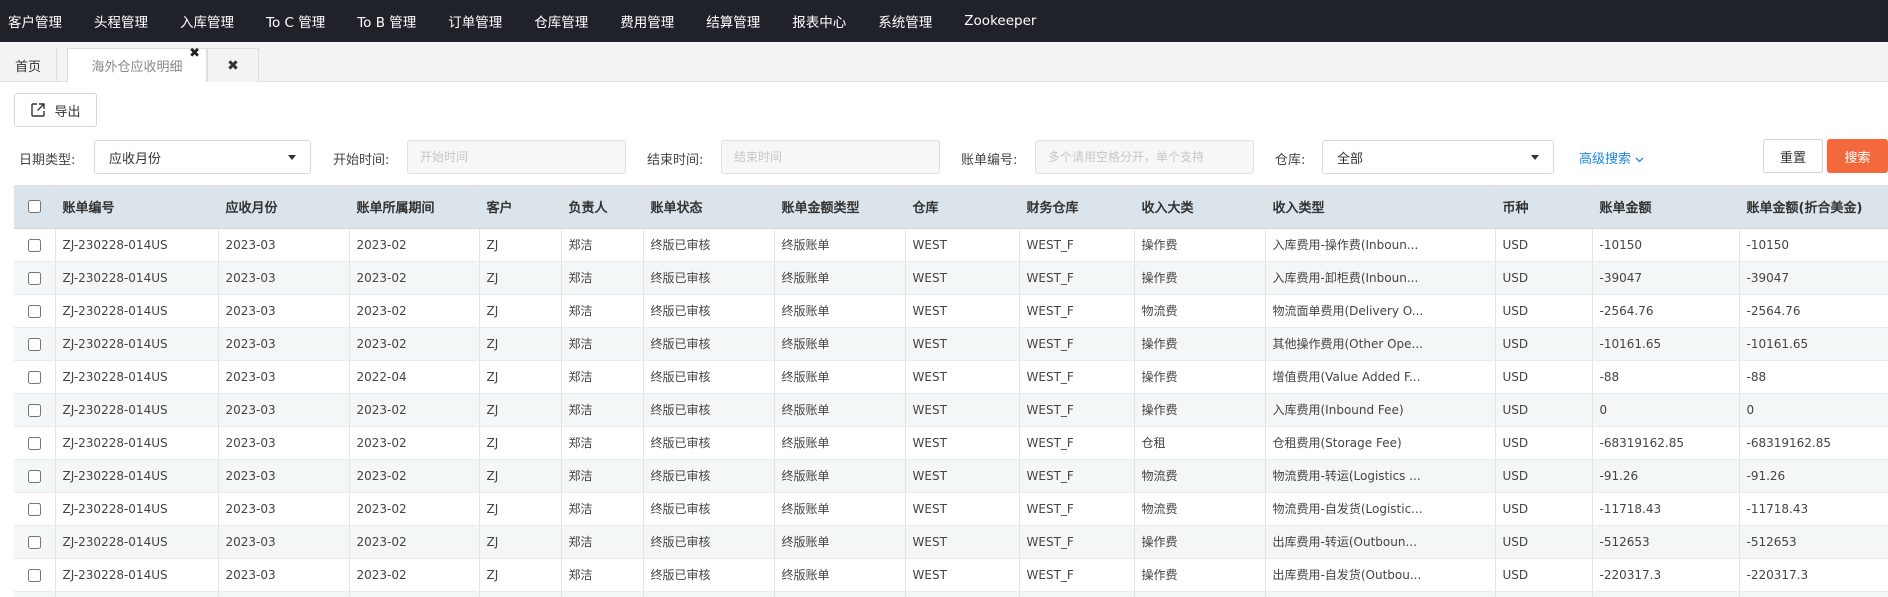 Image resolution: width=1888 pixels, height=597 pixels. Describe the element at coordinates (516, 157) in the screenshot. I see `start-time-input` at that location.